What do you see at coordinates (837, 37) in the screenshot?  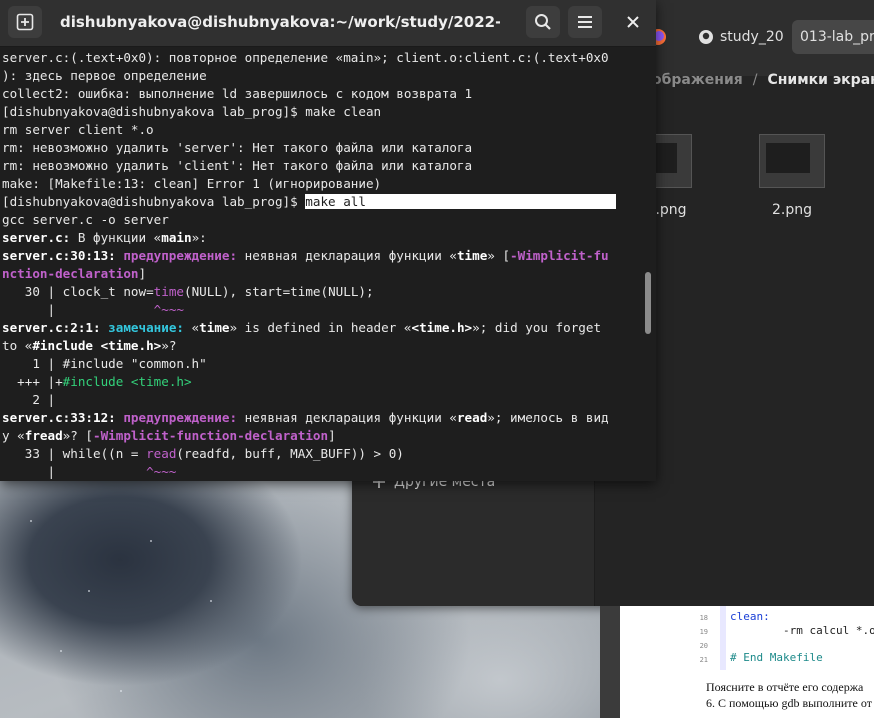 I see `tab-label: 013-lab_pr` at bounding box center [837, 37].